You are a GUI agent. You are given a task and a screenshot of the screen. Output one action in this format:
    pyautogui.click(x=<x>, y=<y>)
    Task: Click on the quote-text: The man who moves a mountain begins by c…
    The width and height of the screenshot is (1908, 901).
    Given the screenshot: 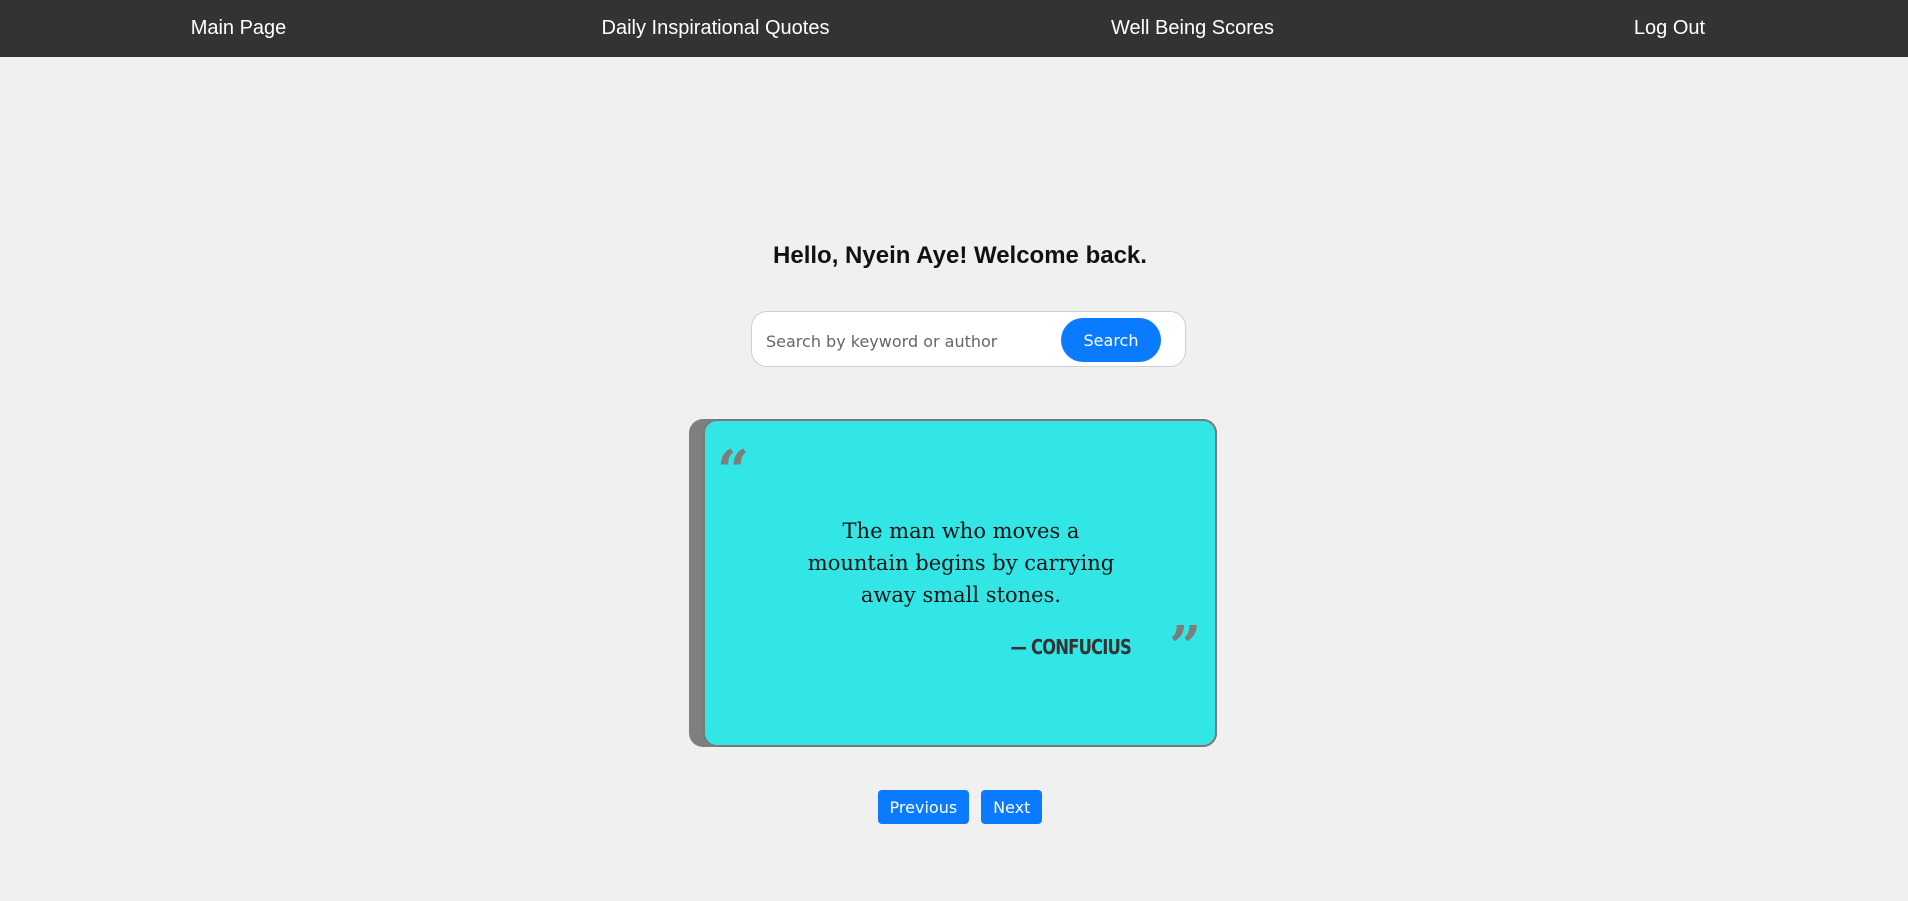 What is the action you would take?
    pyautogui.click(x=961, y=563)
    